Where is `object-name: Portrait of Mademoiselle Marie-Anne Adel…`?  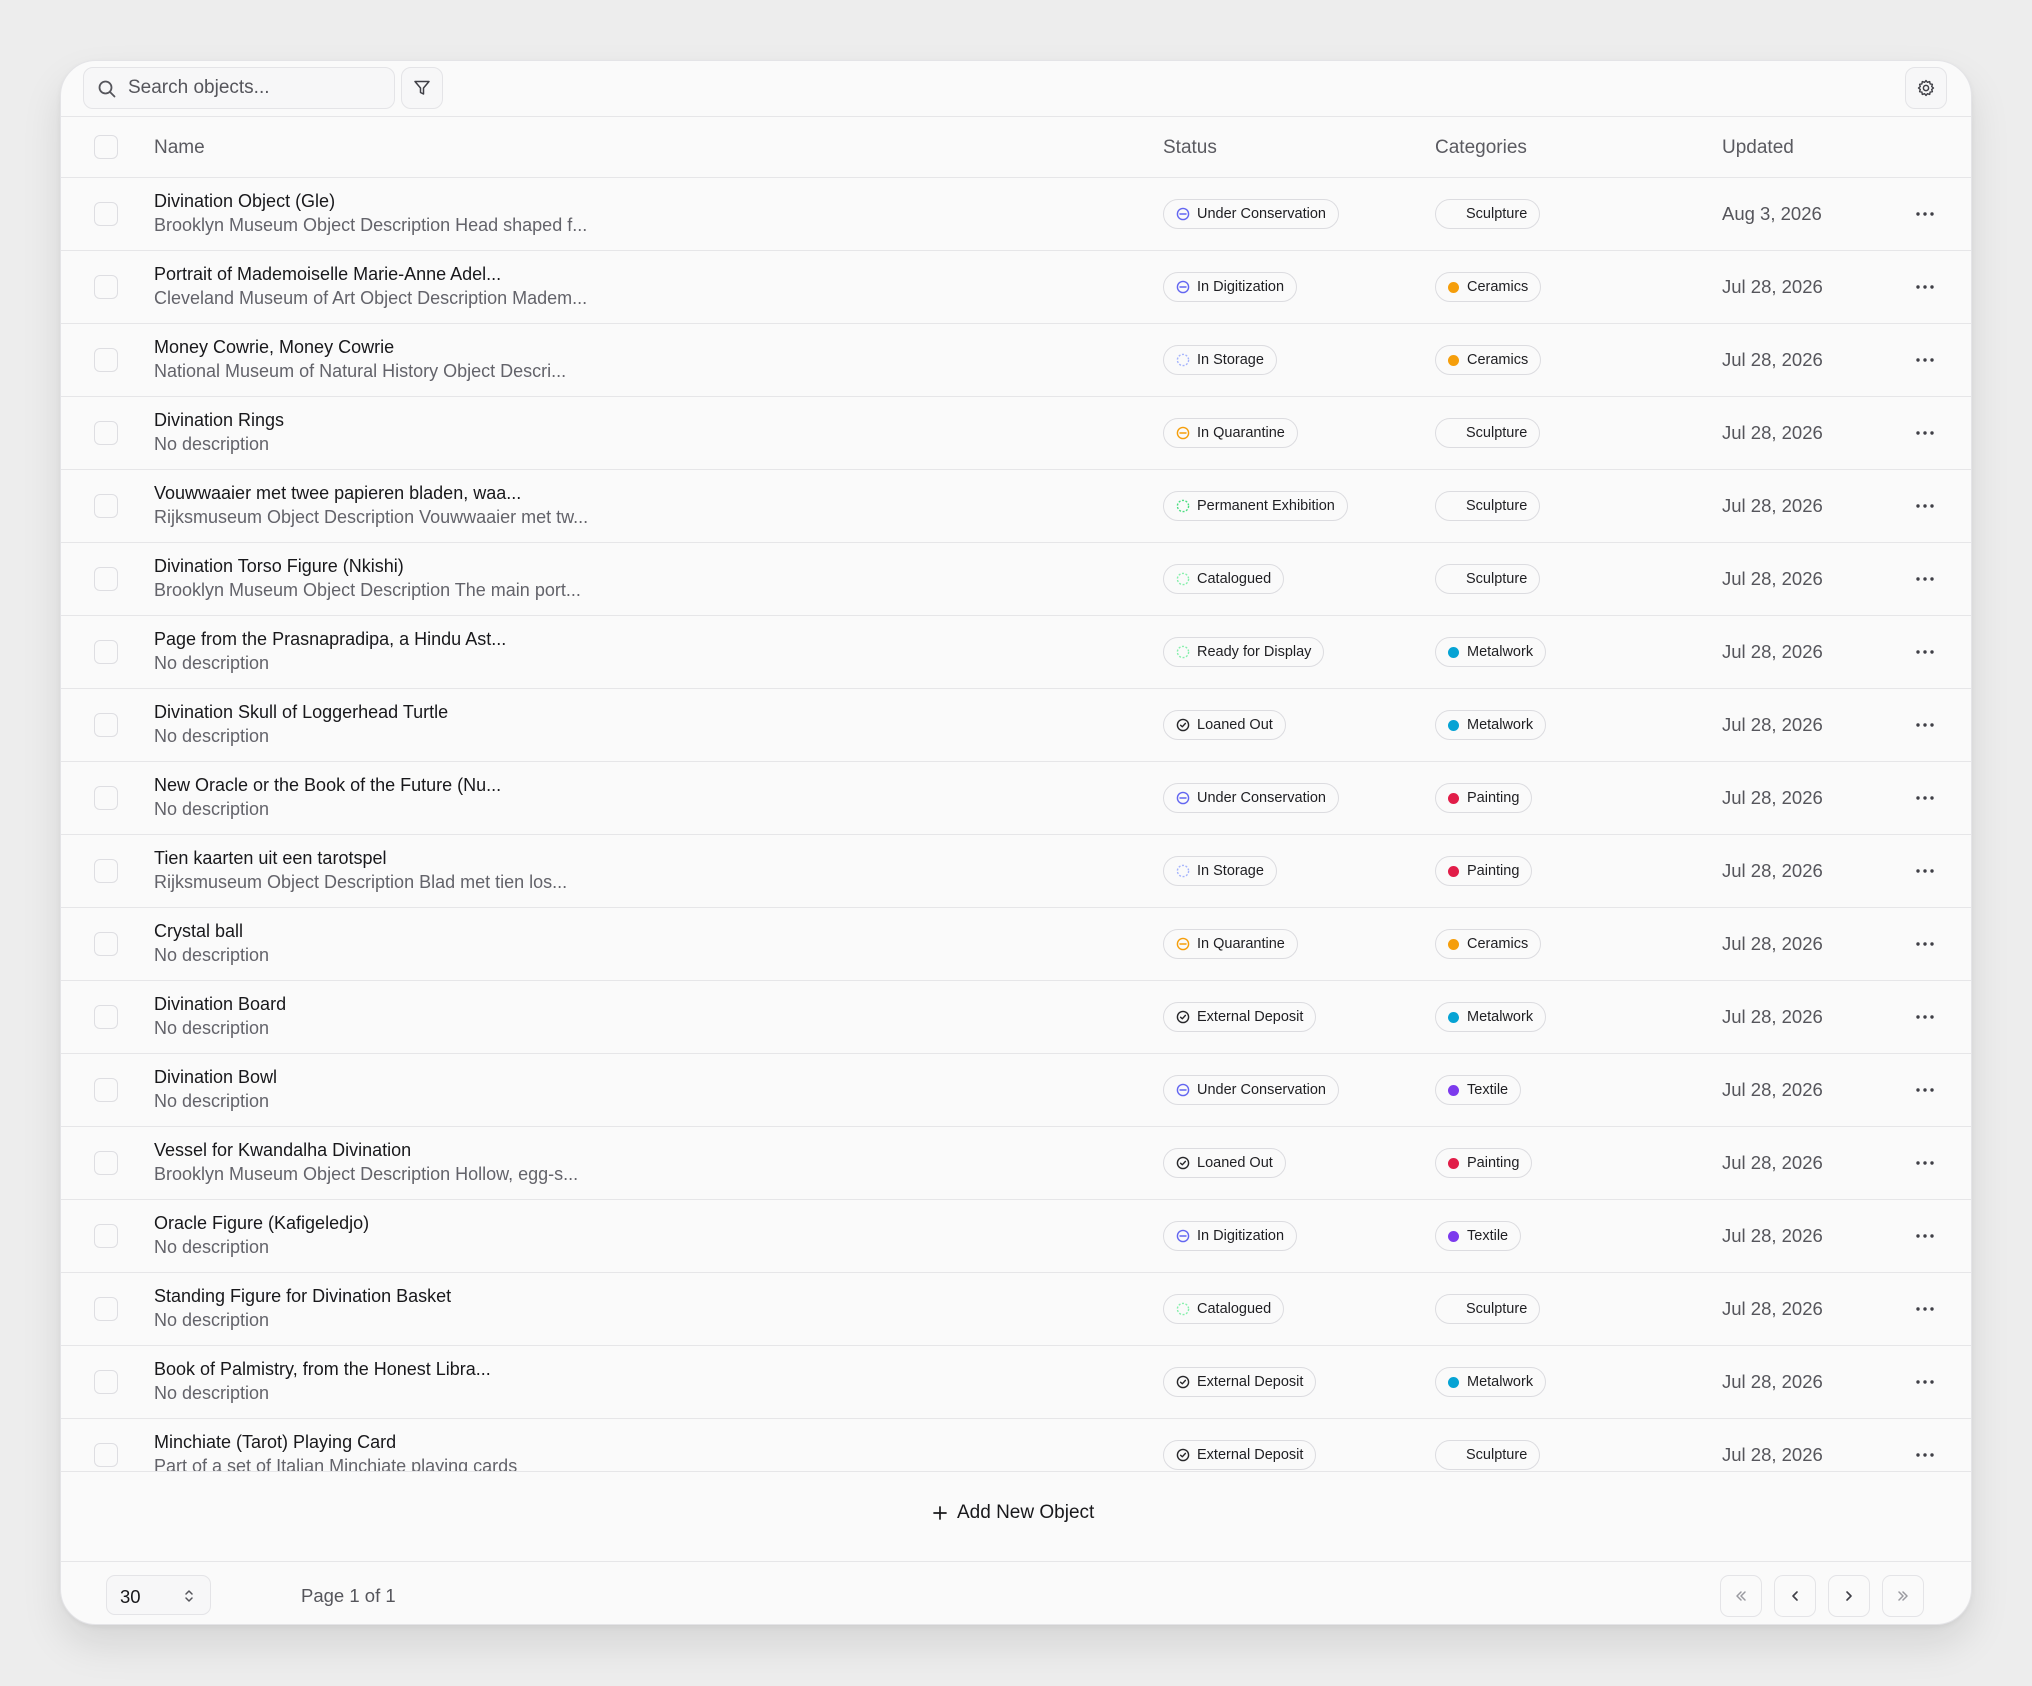 object-name: Portrait of Mademoiselle Marie-Anne Adel… is located at coordinates (327, 274).